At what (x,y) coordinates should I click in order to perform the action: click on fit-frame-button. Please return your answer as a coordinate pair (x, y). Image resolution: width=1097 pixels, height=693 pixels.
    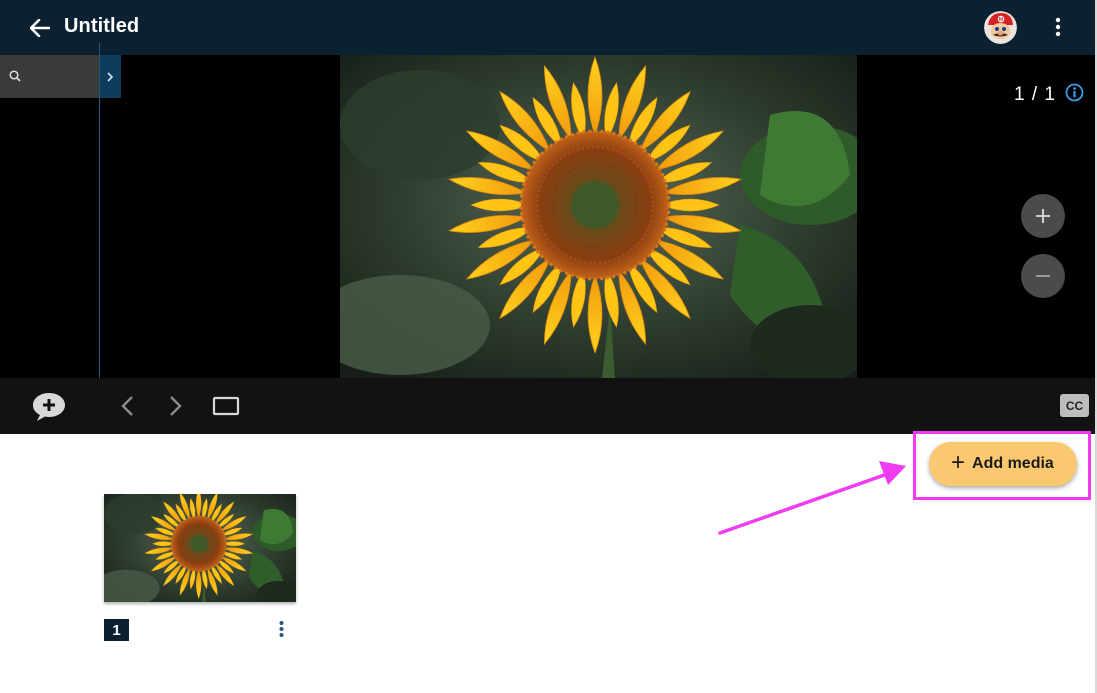
    Looking at the image, I should click on (226, 406).